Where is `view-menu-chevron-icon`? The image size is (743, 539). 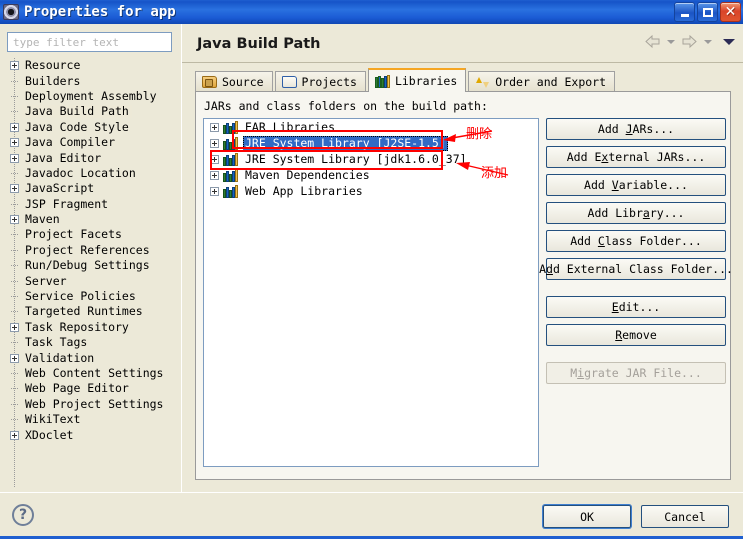 view-menu-chevron-icon is located at coordinates (729, 41).